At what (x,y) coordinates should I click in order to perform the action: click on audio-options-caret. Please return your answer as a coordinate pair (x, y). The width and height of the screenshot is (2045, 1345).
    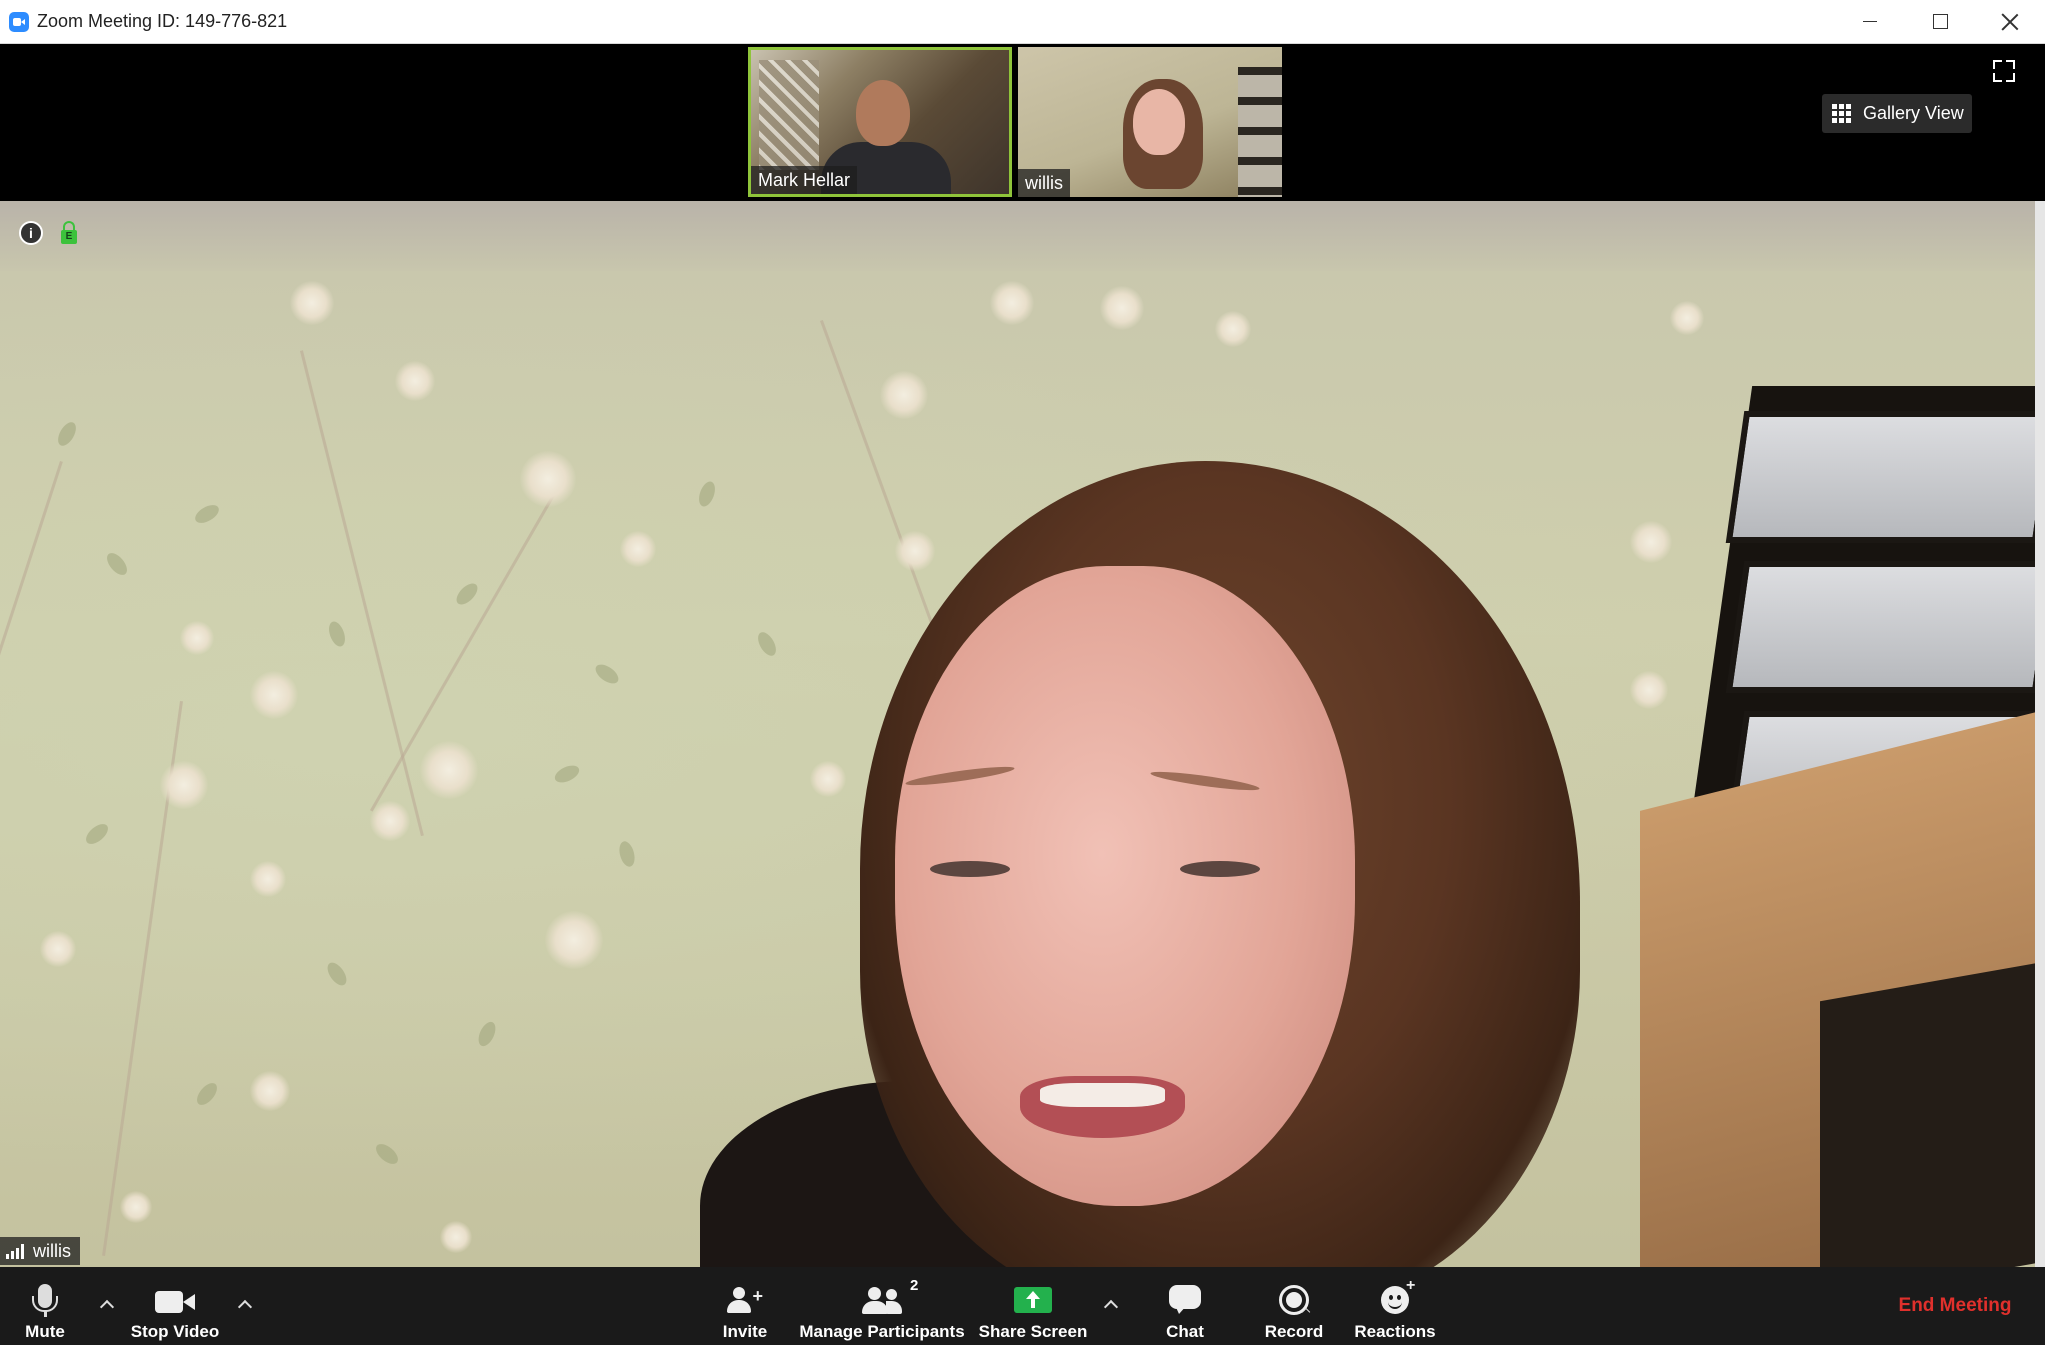
    Looking at the image, I should click on (107, 1305).